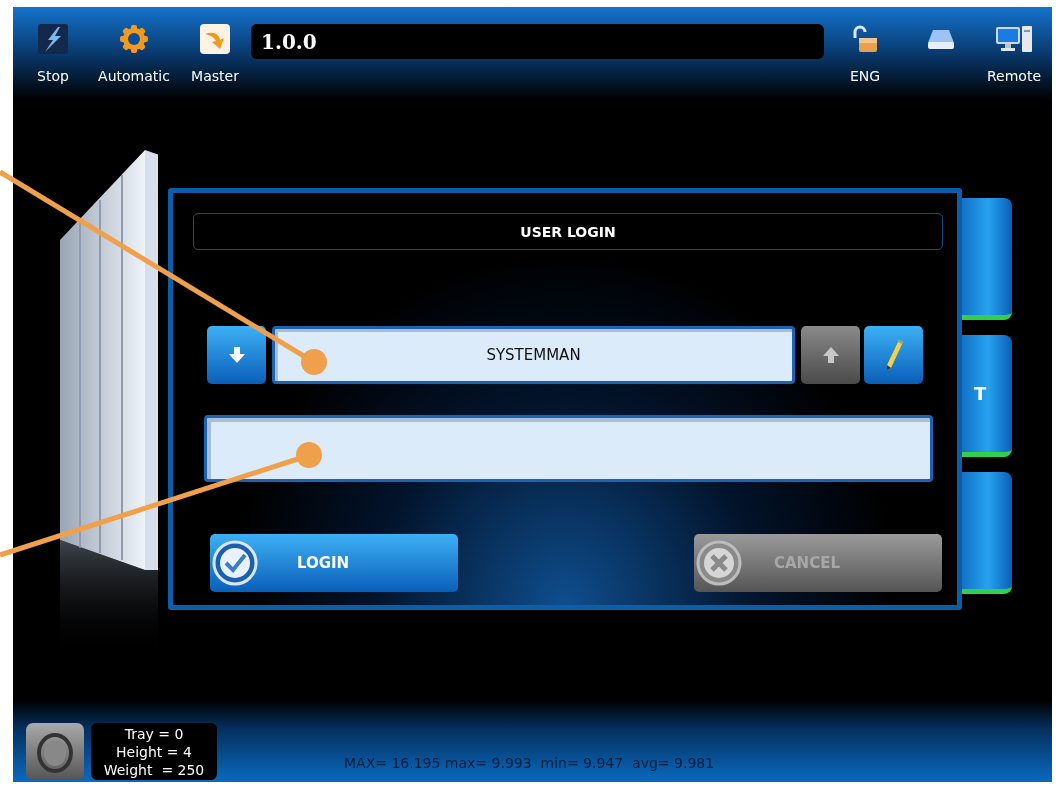 This screenshot has height=788, width=1060. I want to click on padlock-icon, so click(865, 39).